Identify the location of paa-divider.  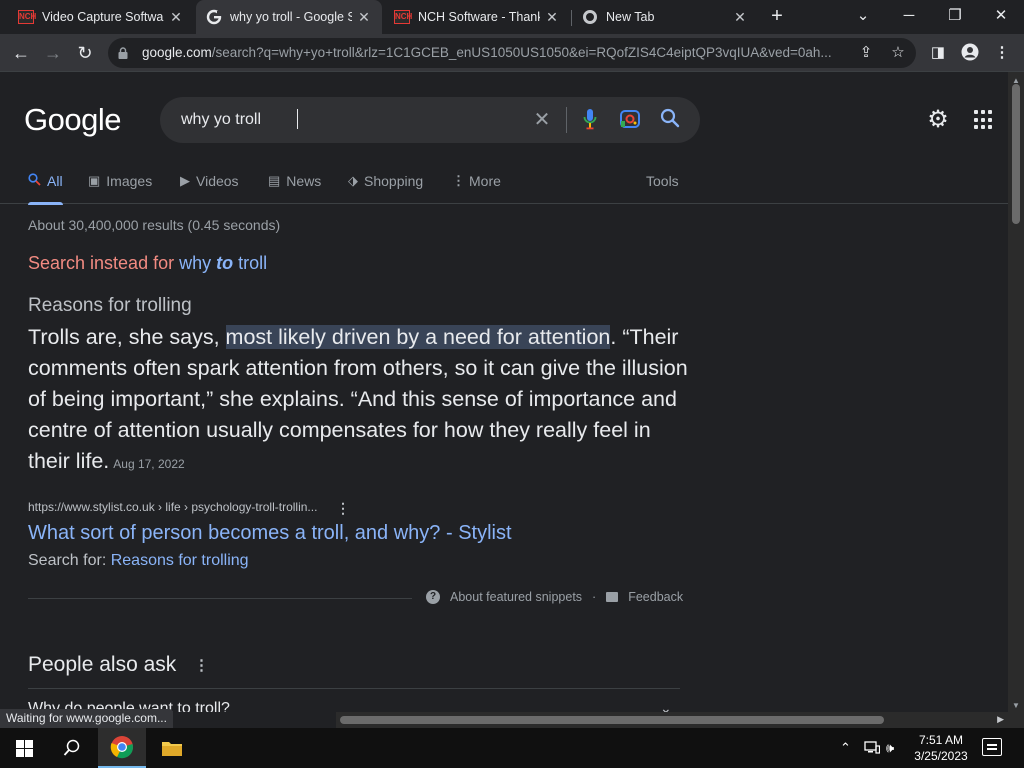
(354, 688).